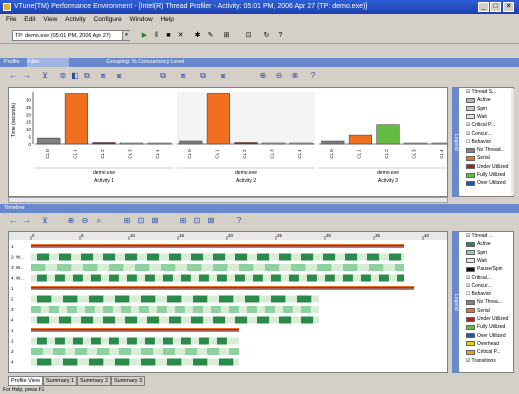 The width and height of the screenshot is (519, 394). Describe the element at coordinates (476, 117) in the screenshot. I see `legend-top-item: Wait` at that location.